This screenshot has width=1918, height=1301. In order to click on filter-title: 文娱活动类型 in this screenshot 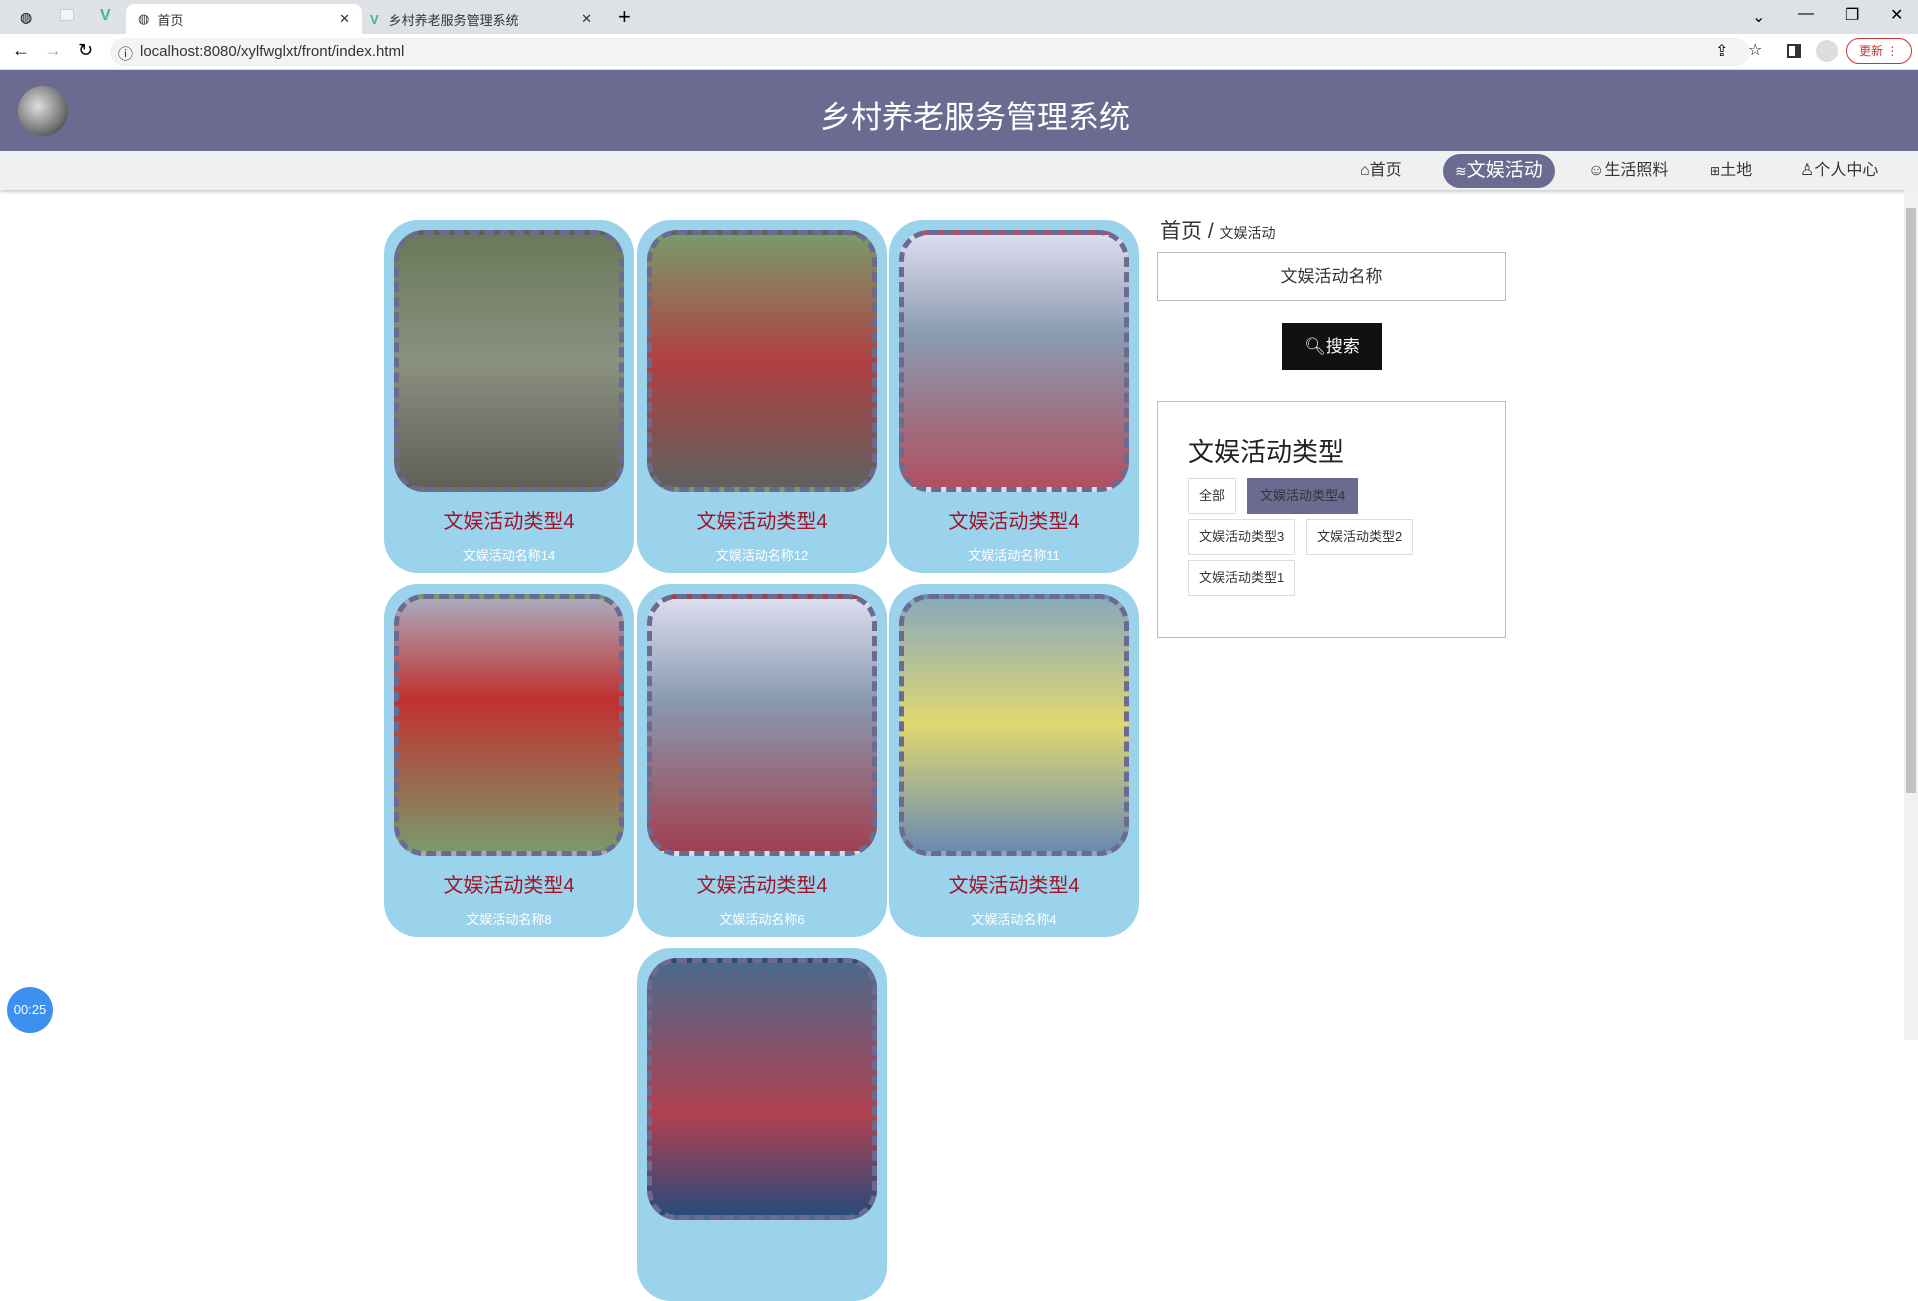, I will do `click(1266, 452)`.